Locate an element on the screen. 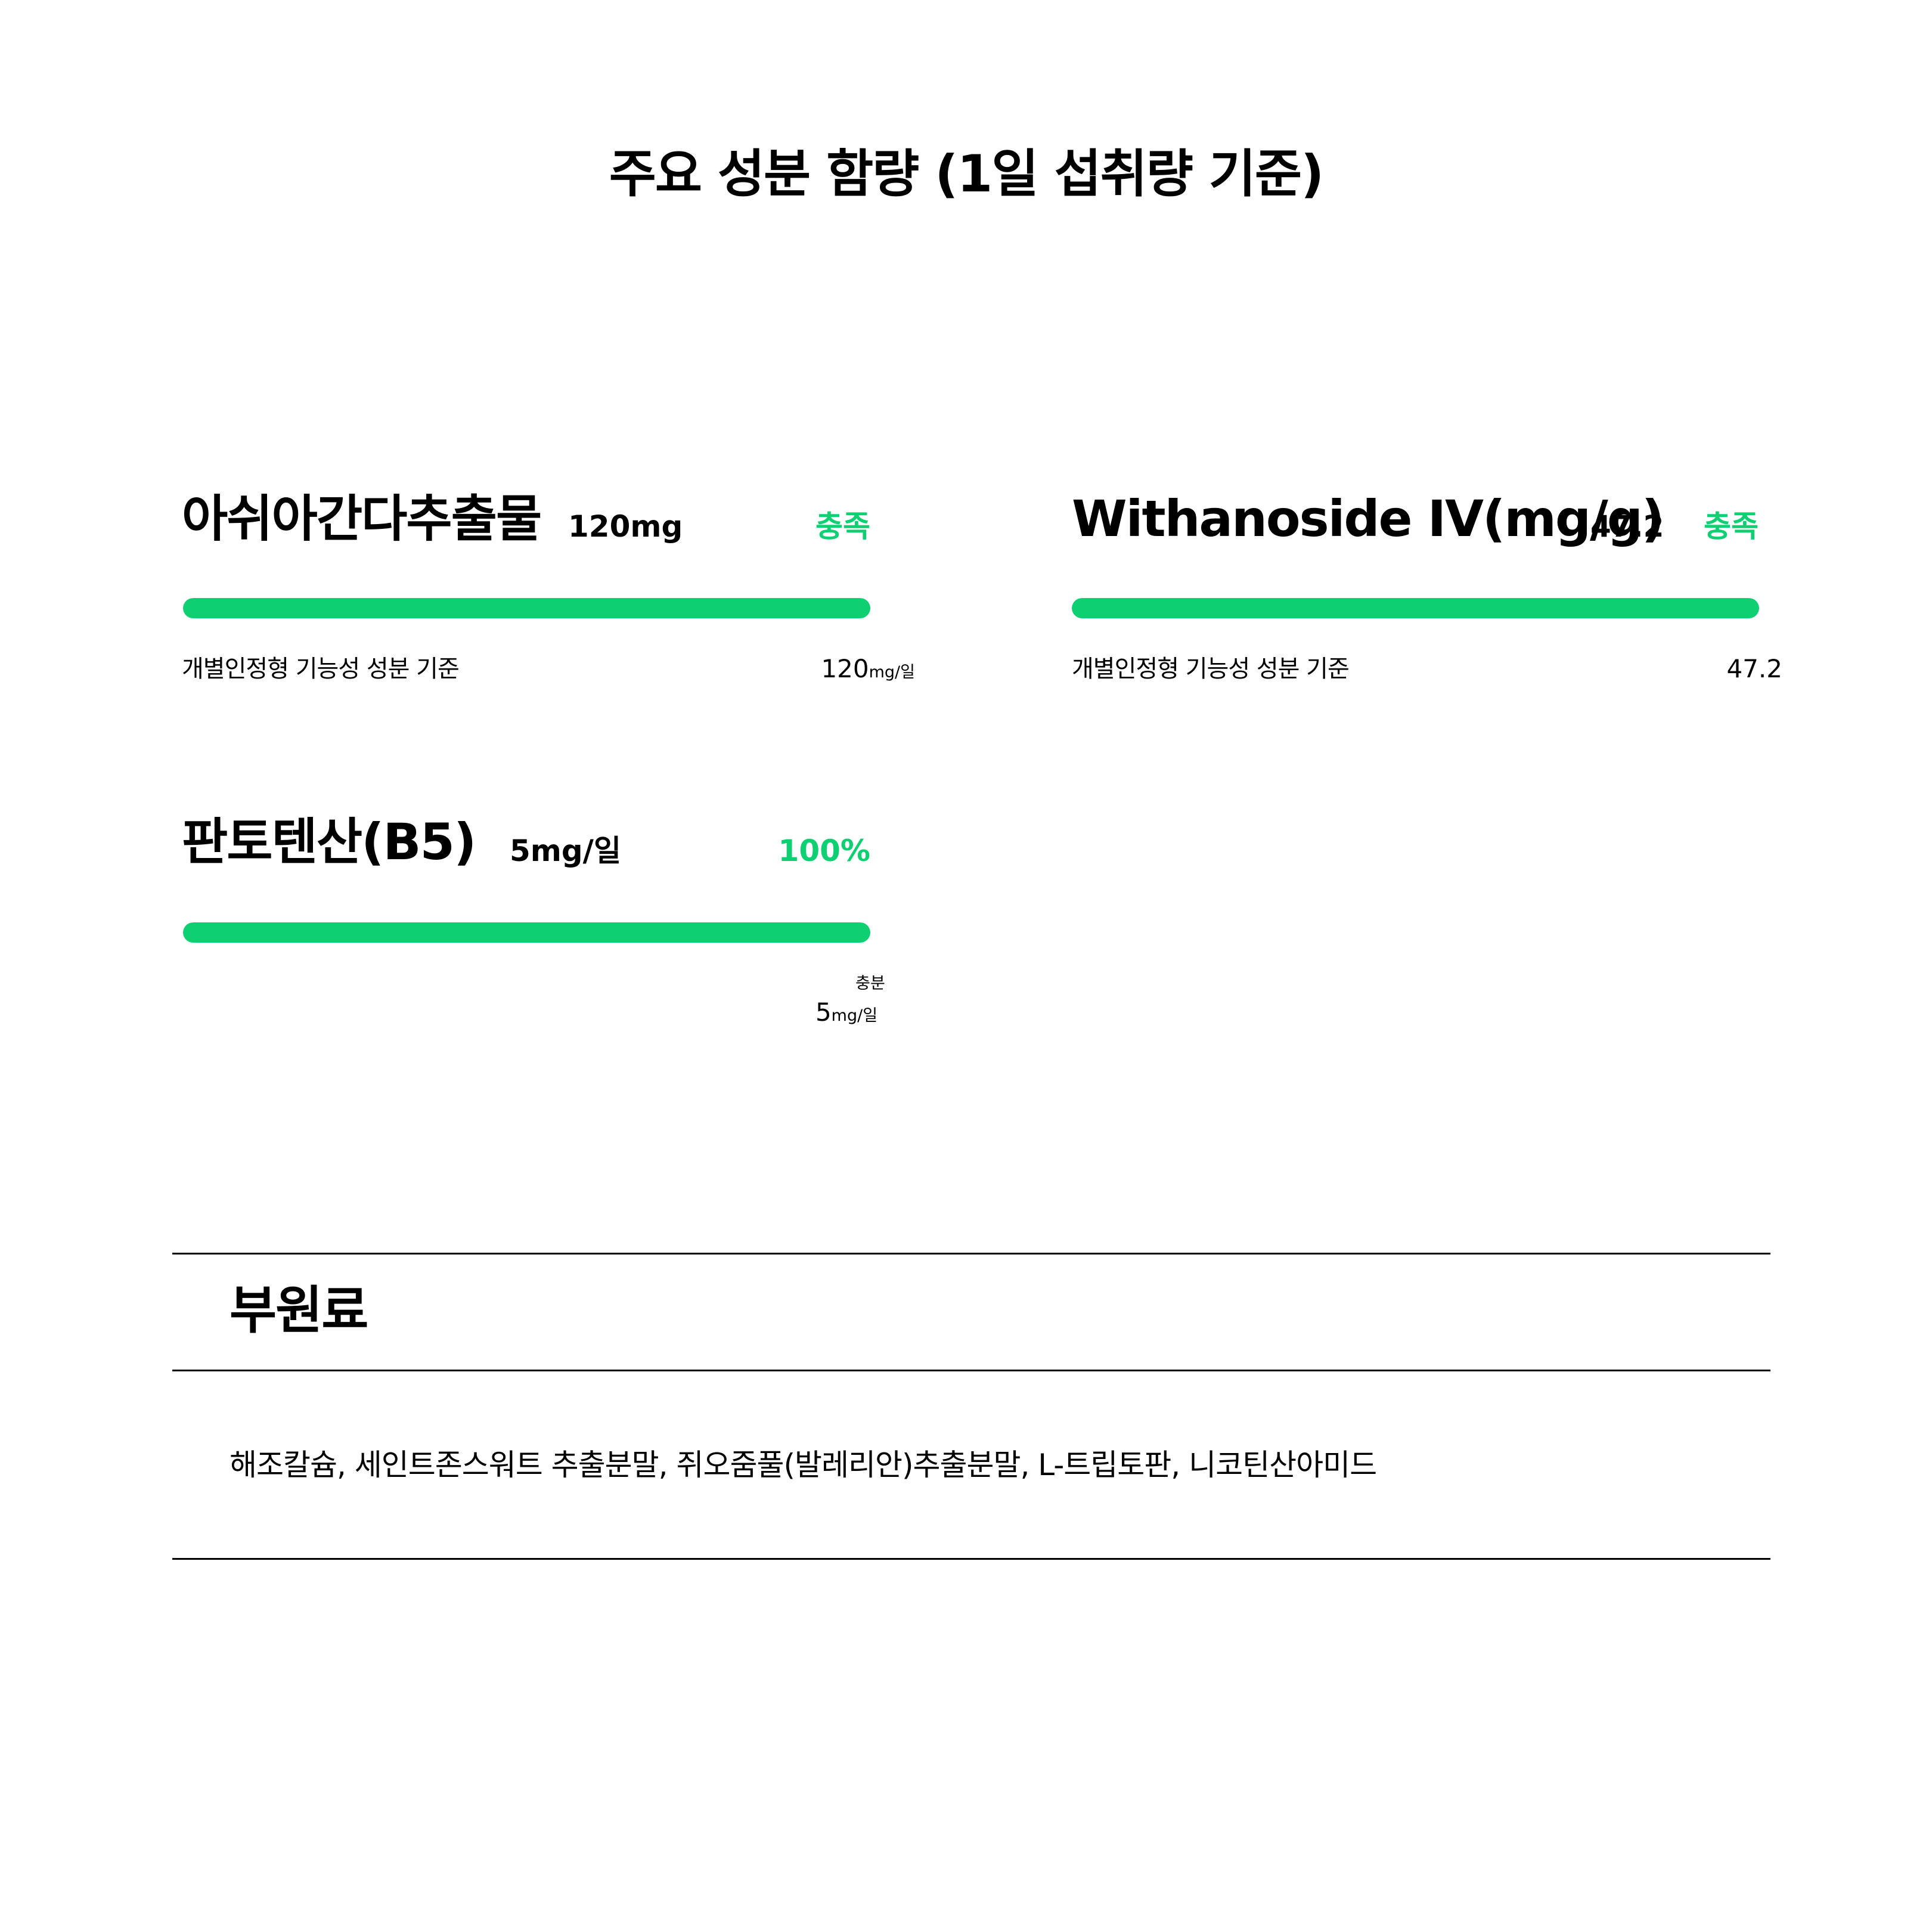 This screenshot has width=1932, height=1905. criteria-value-withanoside: 47.2 is located at coordinates (1725, 669).